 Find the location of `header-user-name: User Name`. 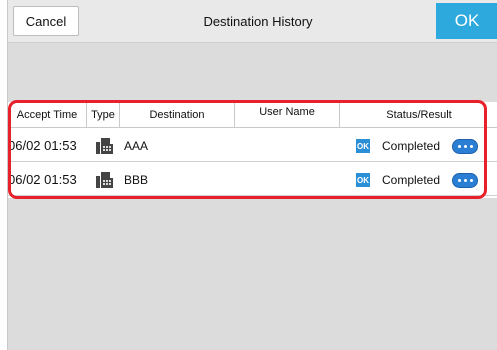

header-user-name: User Name is located at coordinates (287, 115).